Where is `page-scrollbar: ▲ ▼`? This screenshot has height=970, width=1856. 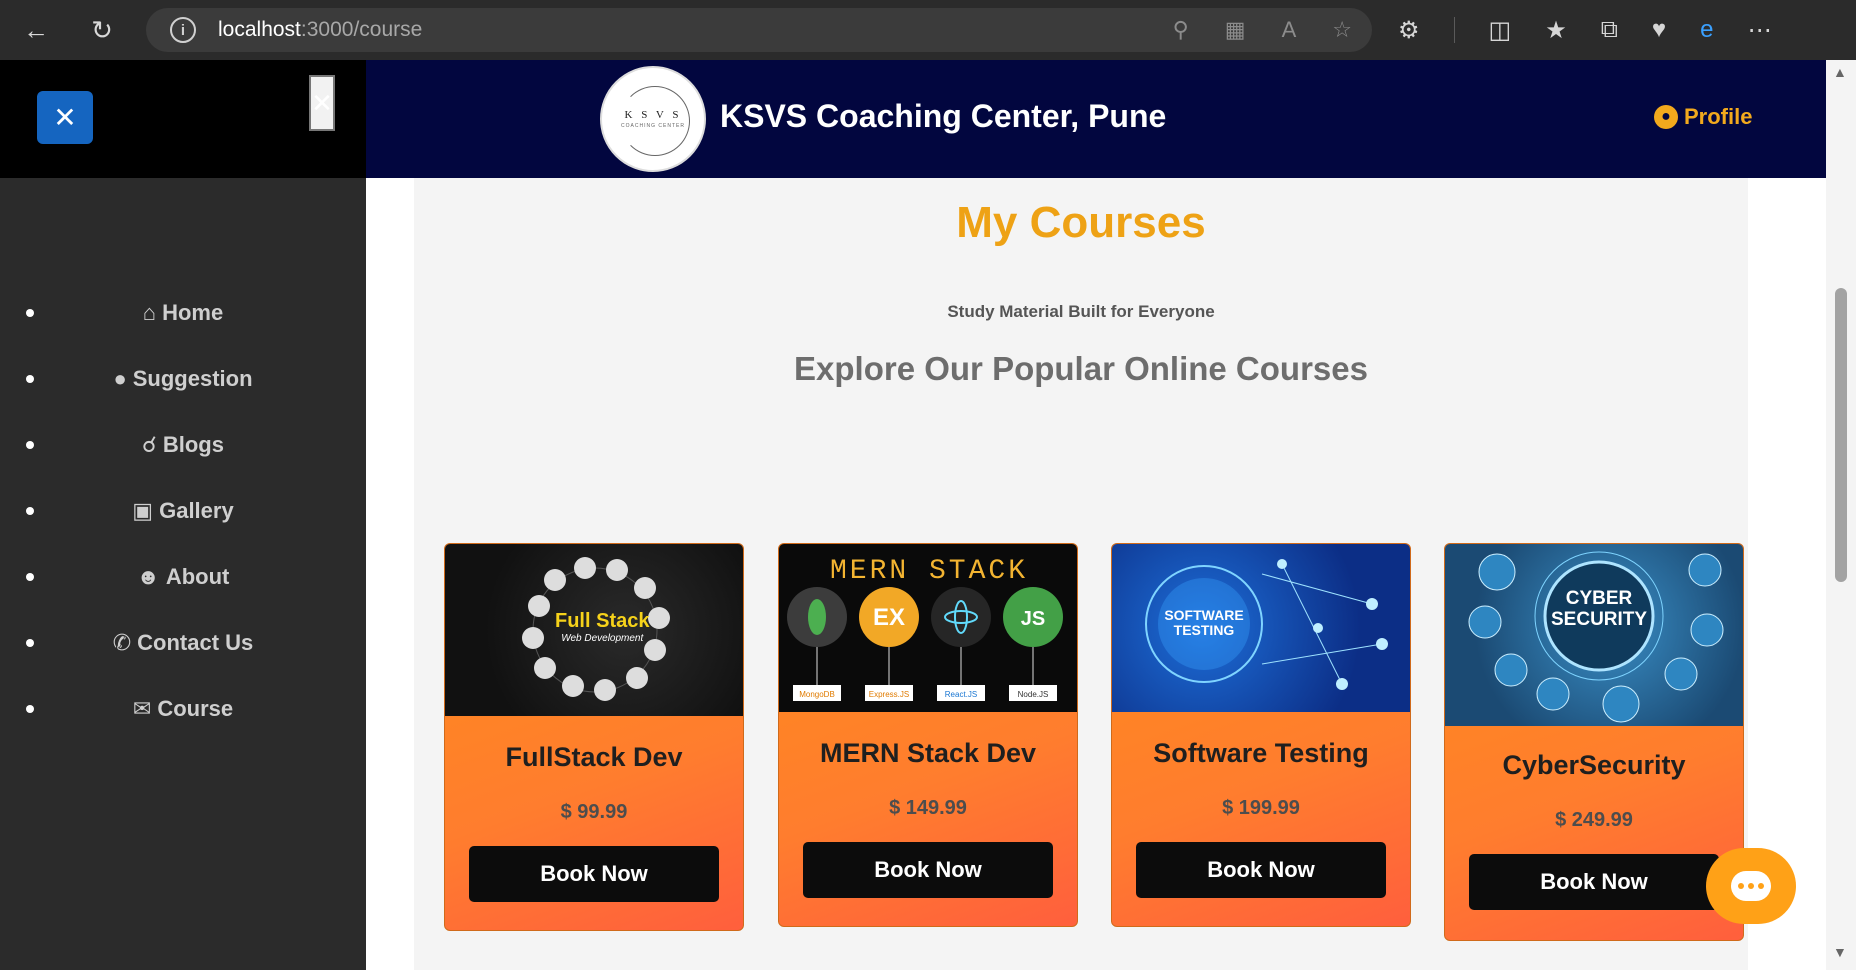 page-scrollbar: ▲ ▼ is located at coordinates (1841, 515).